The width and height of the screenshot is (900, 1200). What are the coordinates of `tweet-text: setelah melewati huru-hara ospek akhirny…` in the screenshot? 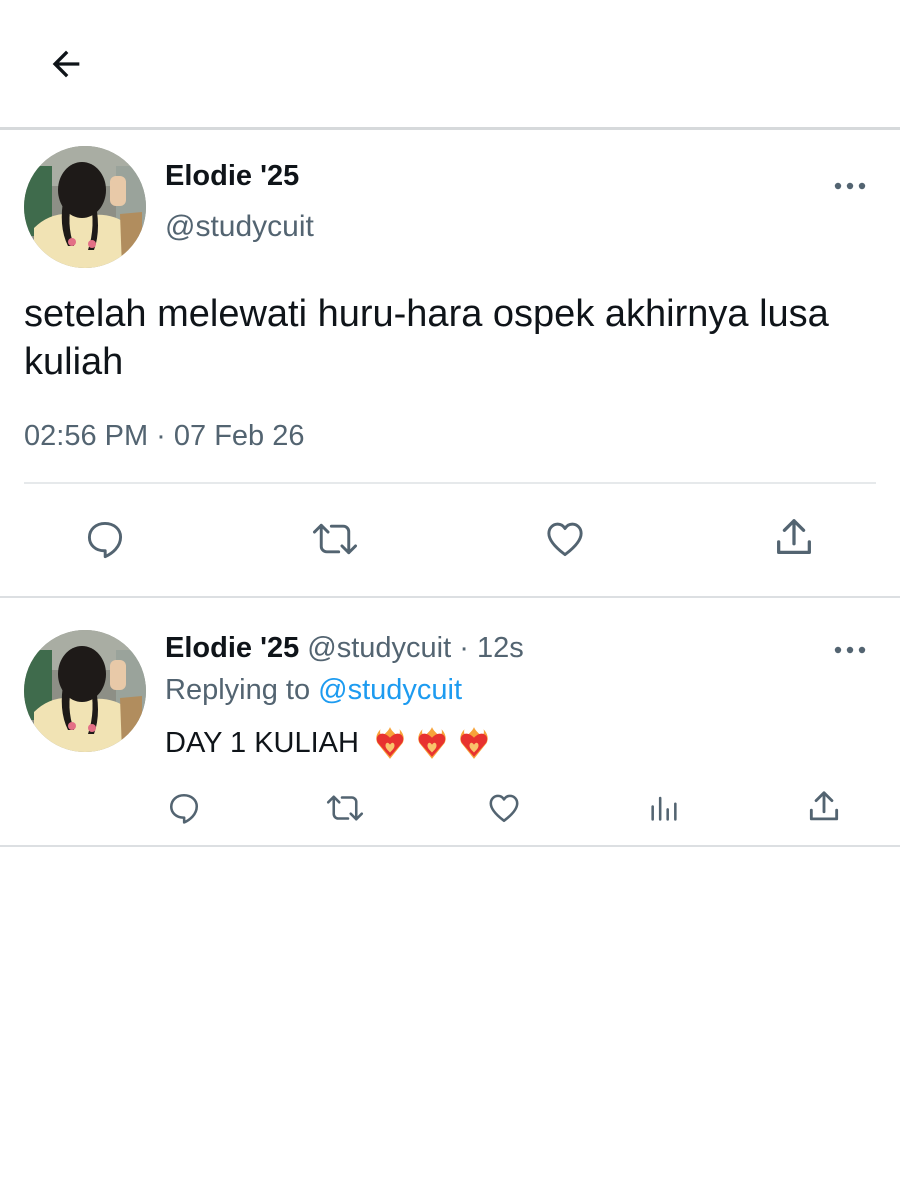 It's located at (426, 338).